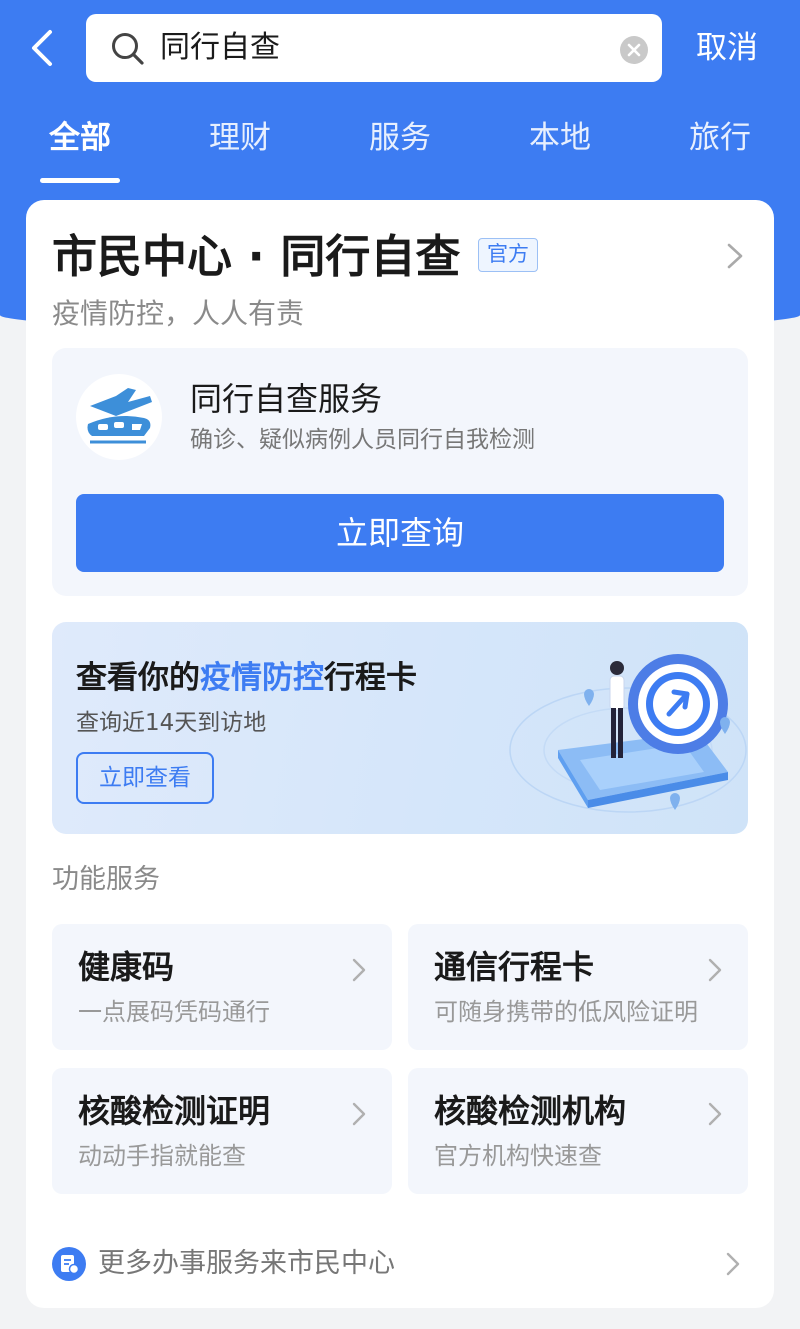 Image resolution: width=800 pixels, height=1329 pixels. Describe the element at coordinates (560, 138) in the screenshot. I see `tab-local: 本地` at that location.